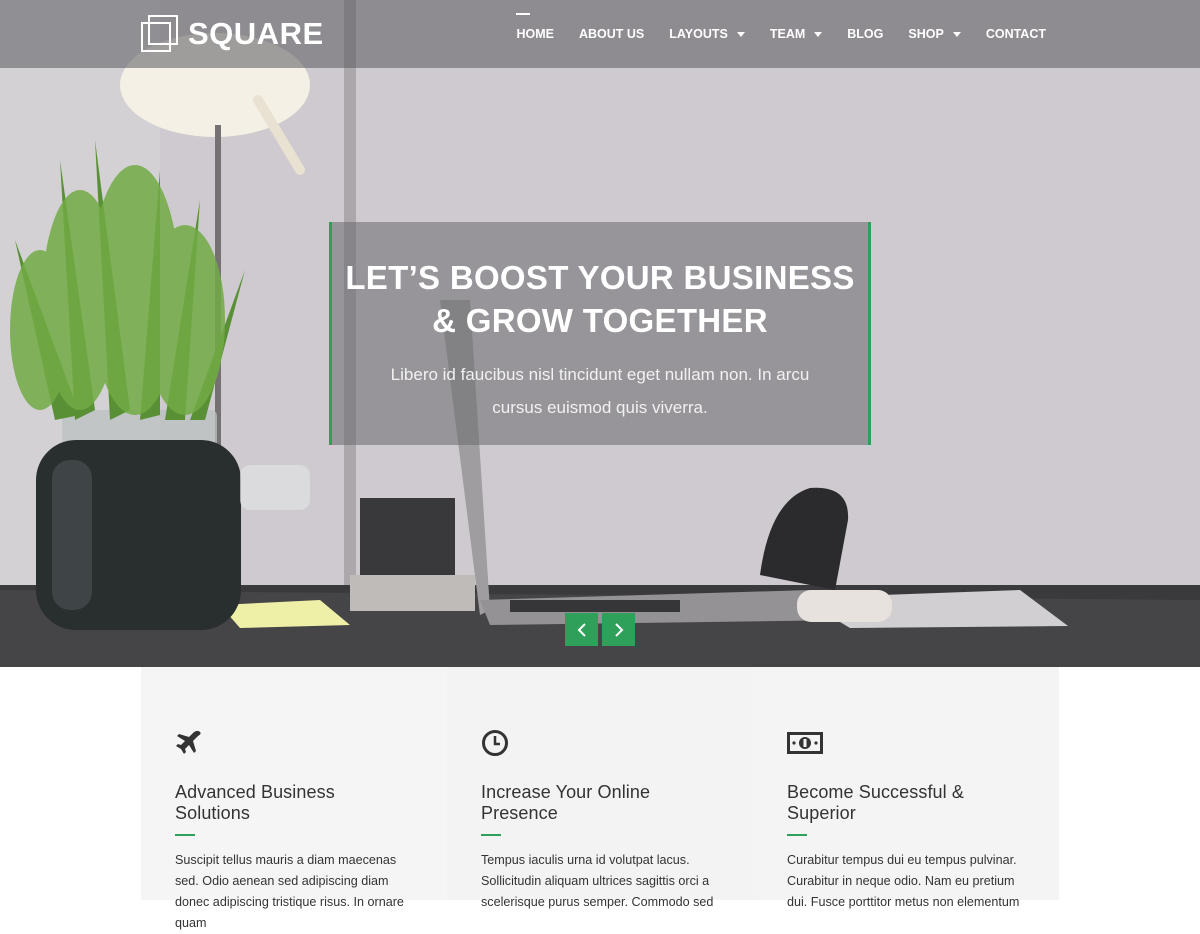 The image size is (1200, 934). I want to click on nav-label: HOME, so click(535, 34).